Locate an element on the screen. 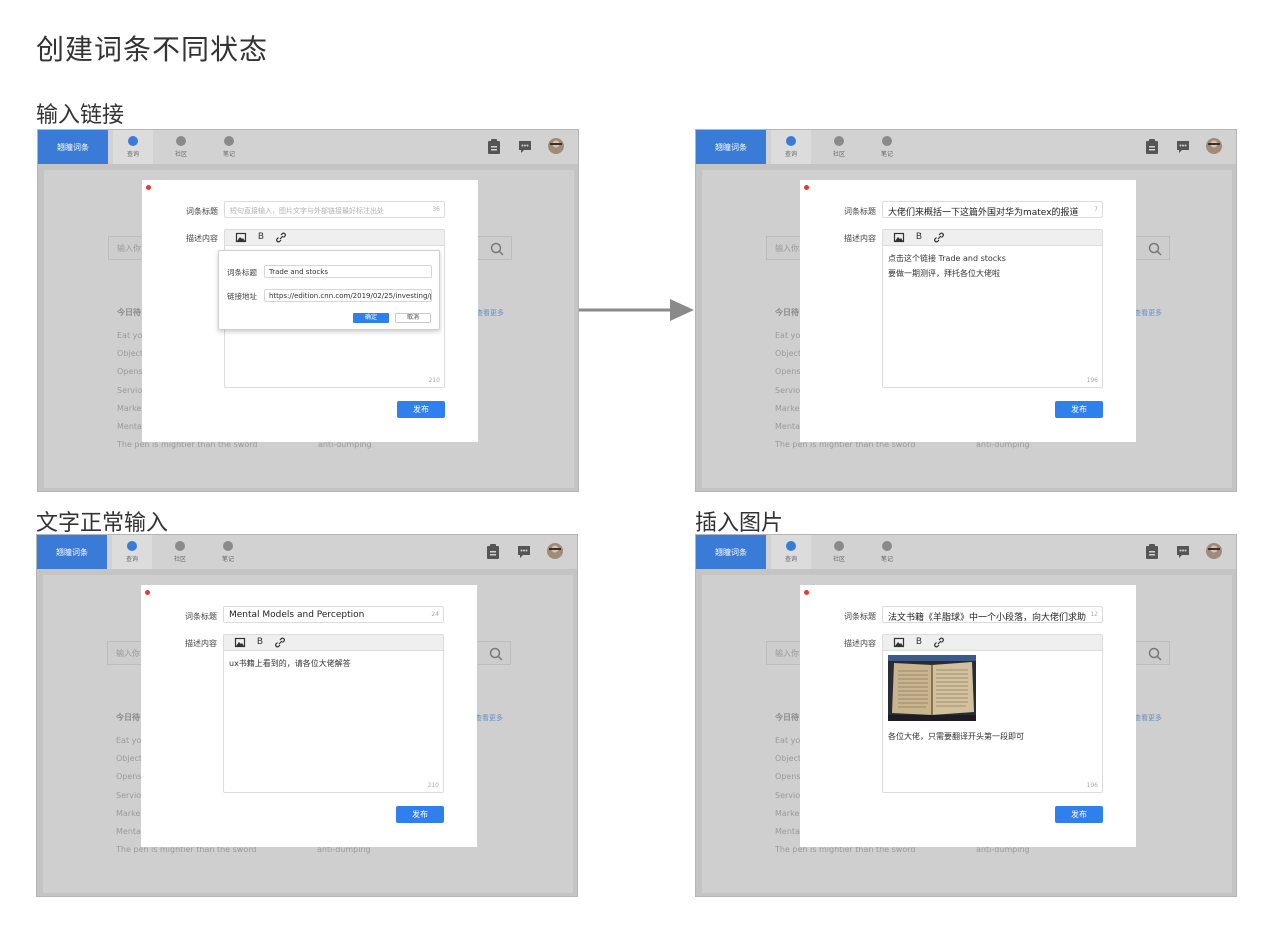 Image resolution: width=1280 pixels, height=952 pixels. title-value: 法文书籍《羊脂球》中一个小段落，向大佬们求助 is located at coordinates (987, 618).